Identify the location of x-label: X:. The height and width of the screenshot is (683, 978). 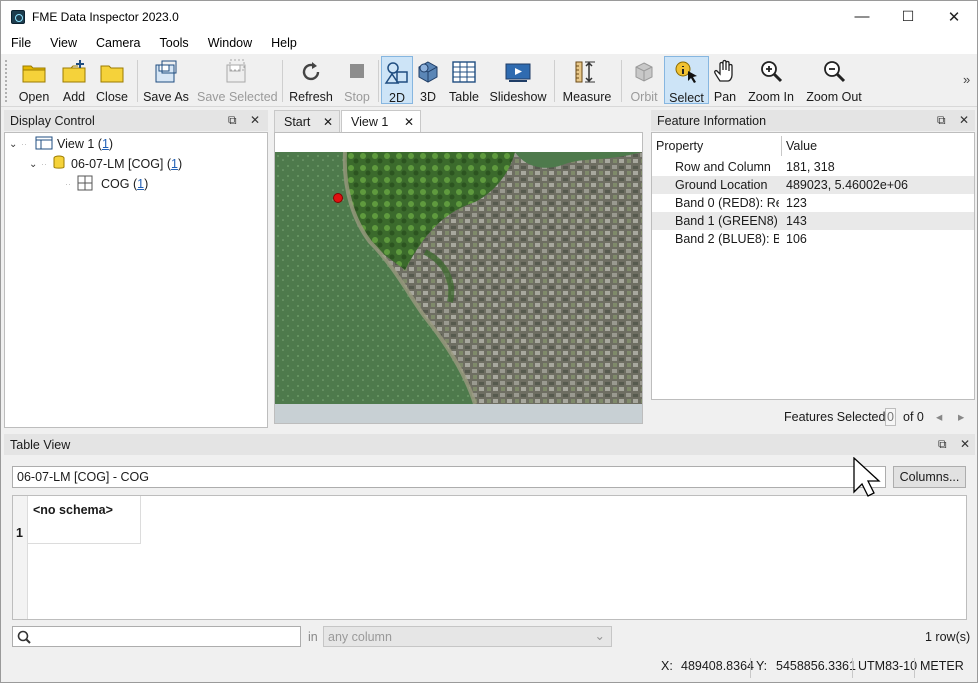
(667, 666).